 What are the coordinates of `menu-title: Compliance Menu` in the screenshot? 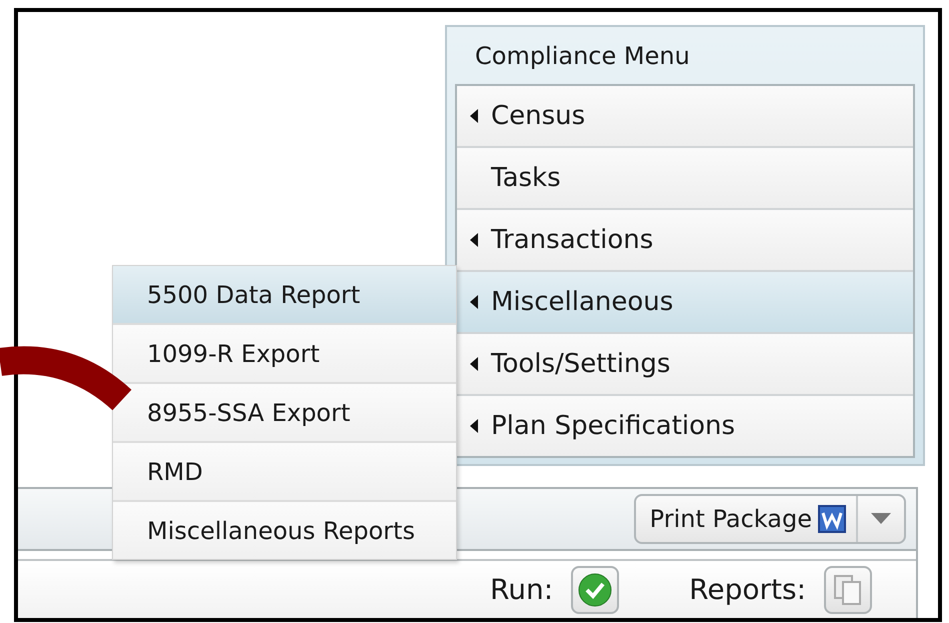 It's located at (582, 56).